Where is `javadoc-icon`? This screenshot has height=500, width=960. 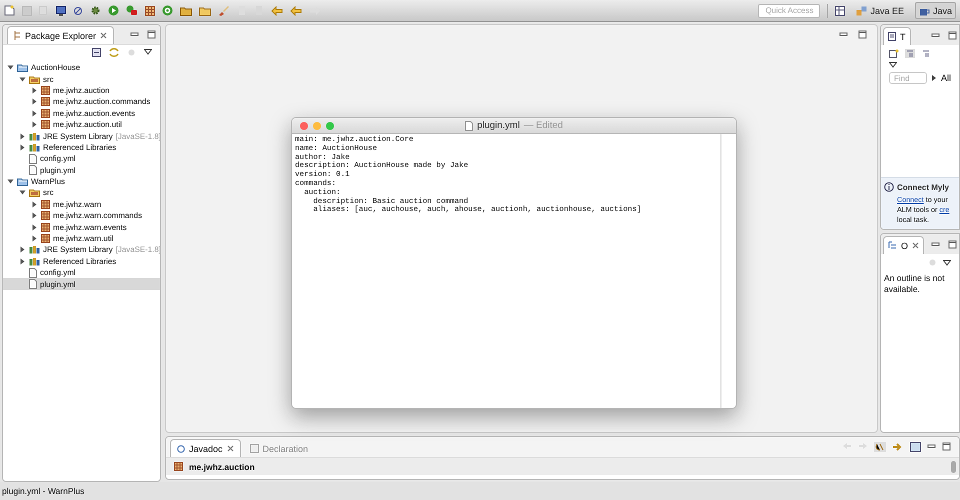
javadoc-icon is located at coordinates (181, 448).